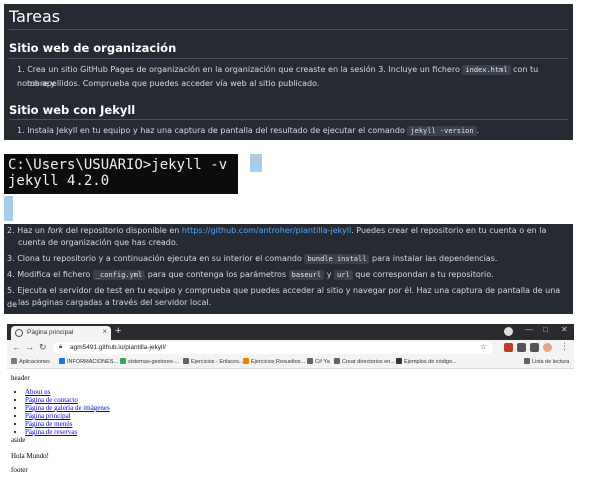  I want to click on tab-title: Página principal, so click(50, 332).